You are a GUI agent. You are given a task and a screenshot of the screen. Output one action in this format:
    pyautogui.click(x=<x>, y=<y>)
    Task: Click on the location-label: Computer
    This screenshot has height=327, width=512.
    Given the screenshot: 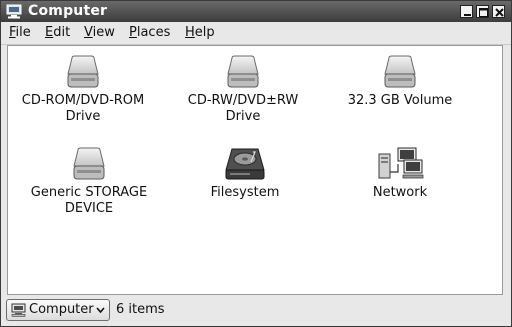 What is the action you would take?
    pyautogui.click(x=61, y=309)
    